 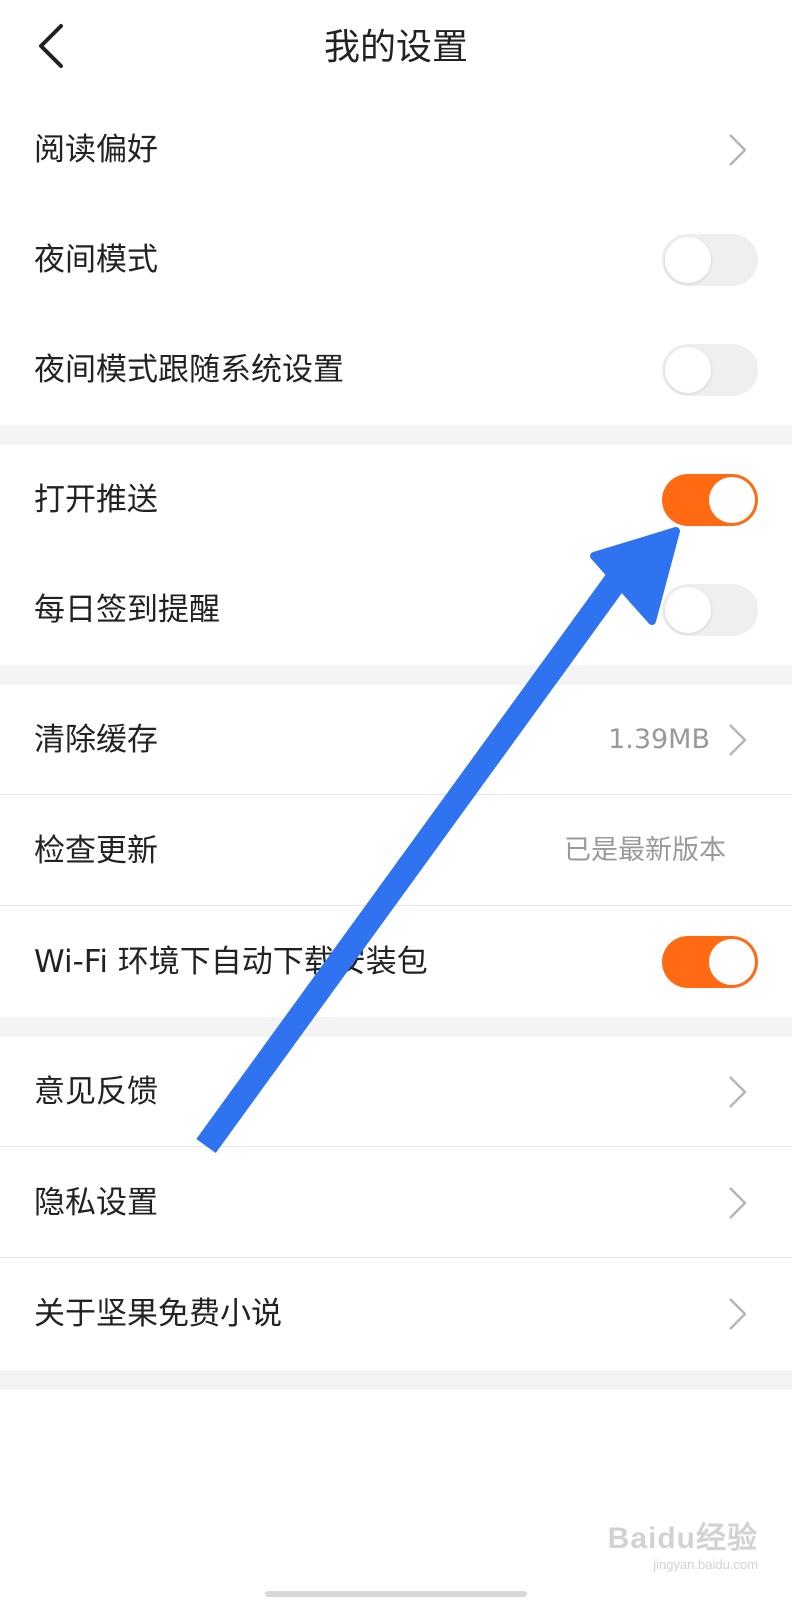 What do you see at coordinates (127, 610) in the screenshot?
I see `daily-checkin-reminder-label: 每日签到提醒` at bounding box center [127, 610].